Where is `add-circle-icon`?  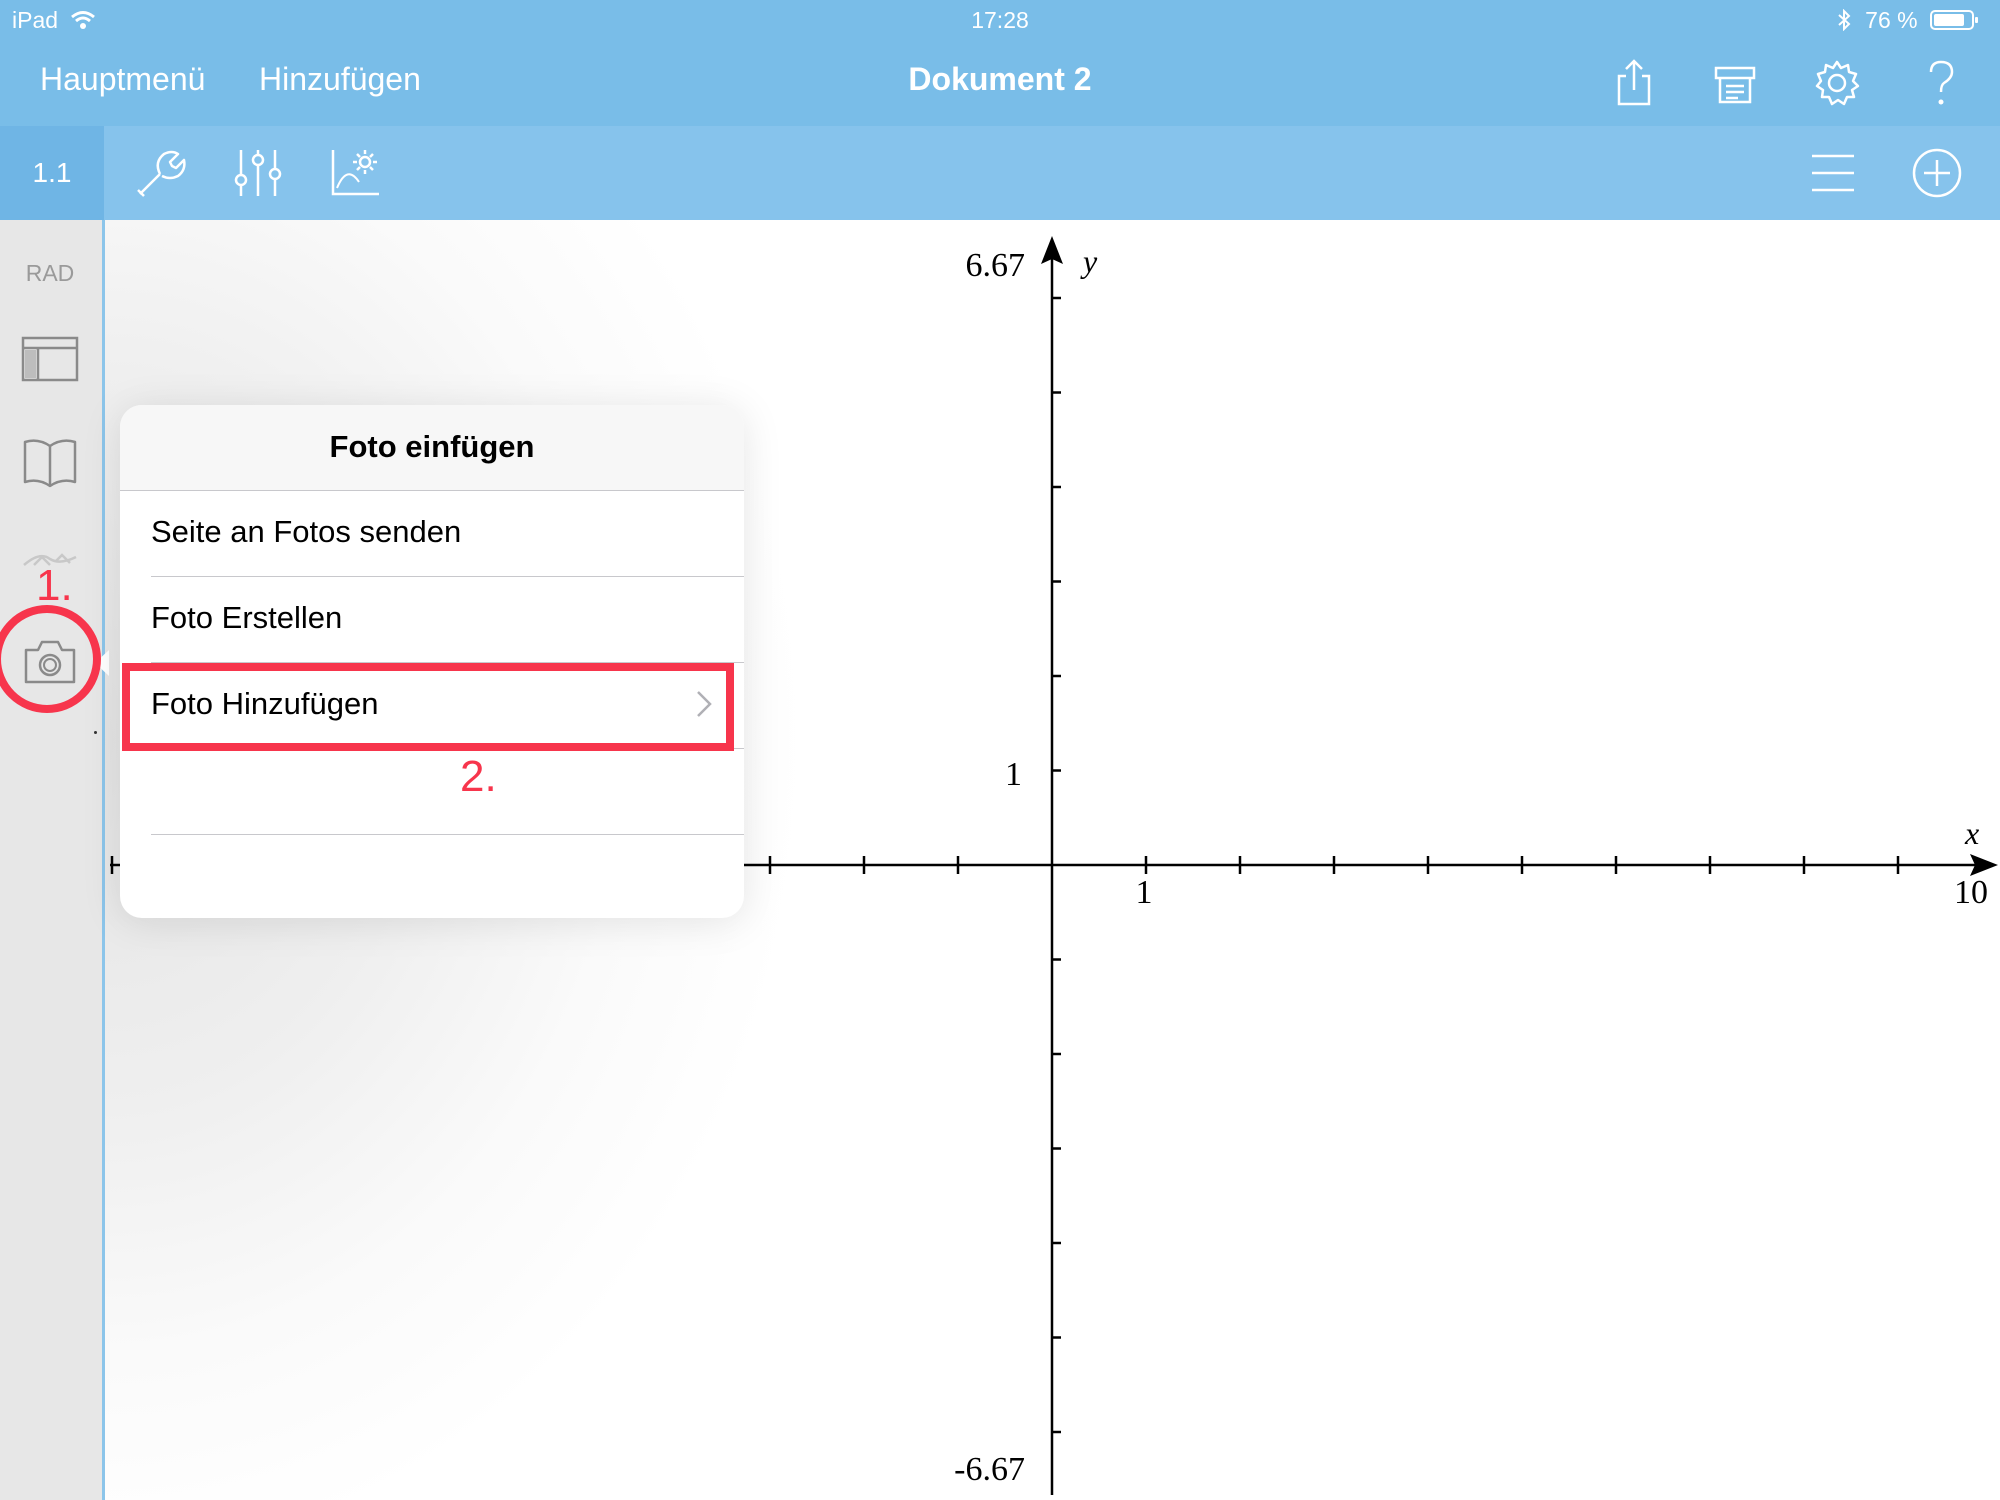 add-circle-icon is located at coordinates (1937, 173).